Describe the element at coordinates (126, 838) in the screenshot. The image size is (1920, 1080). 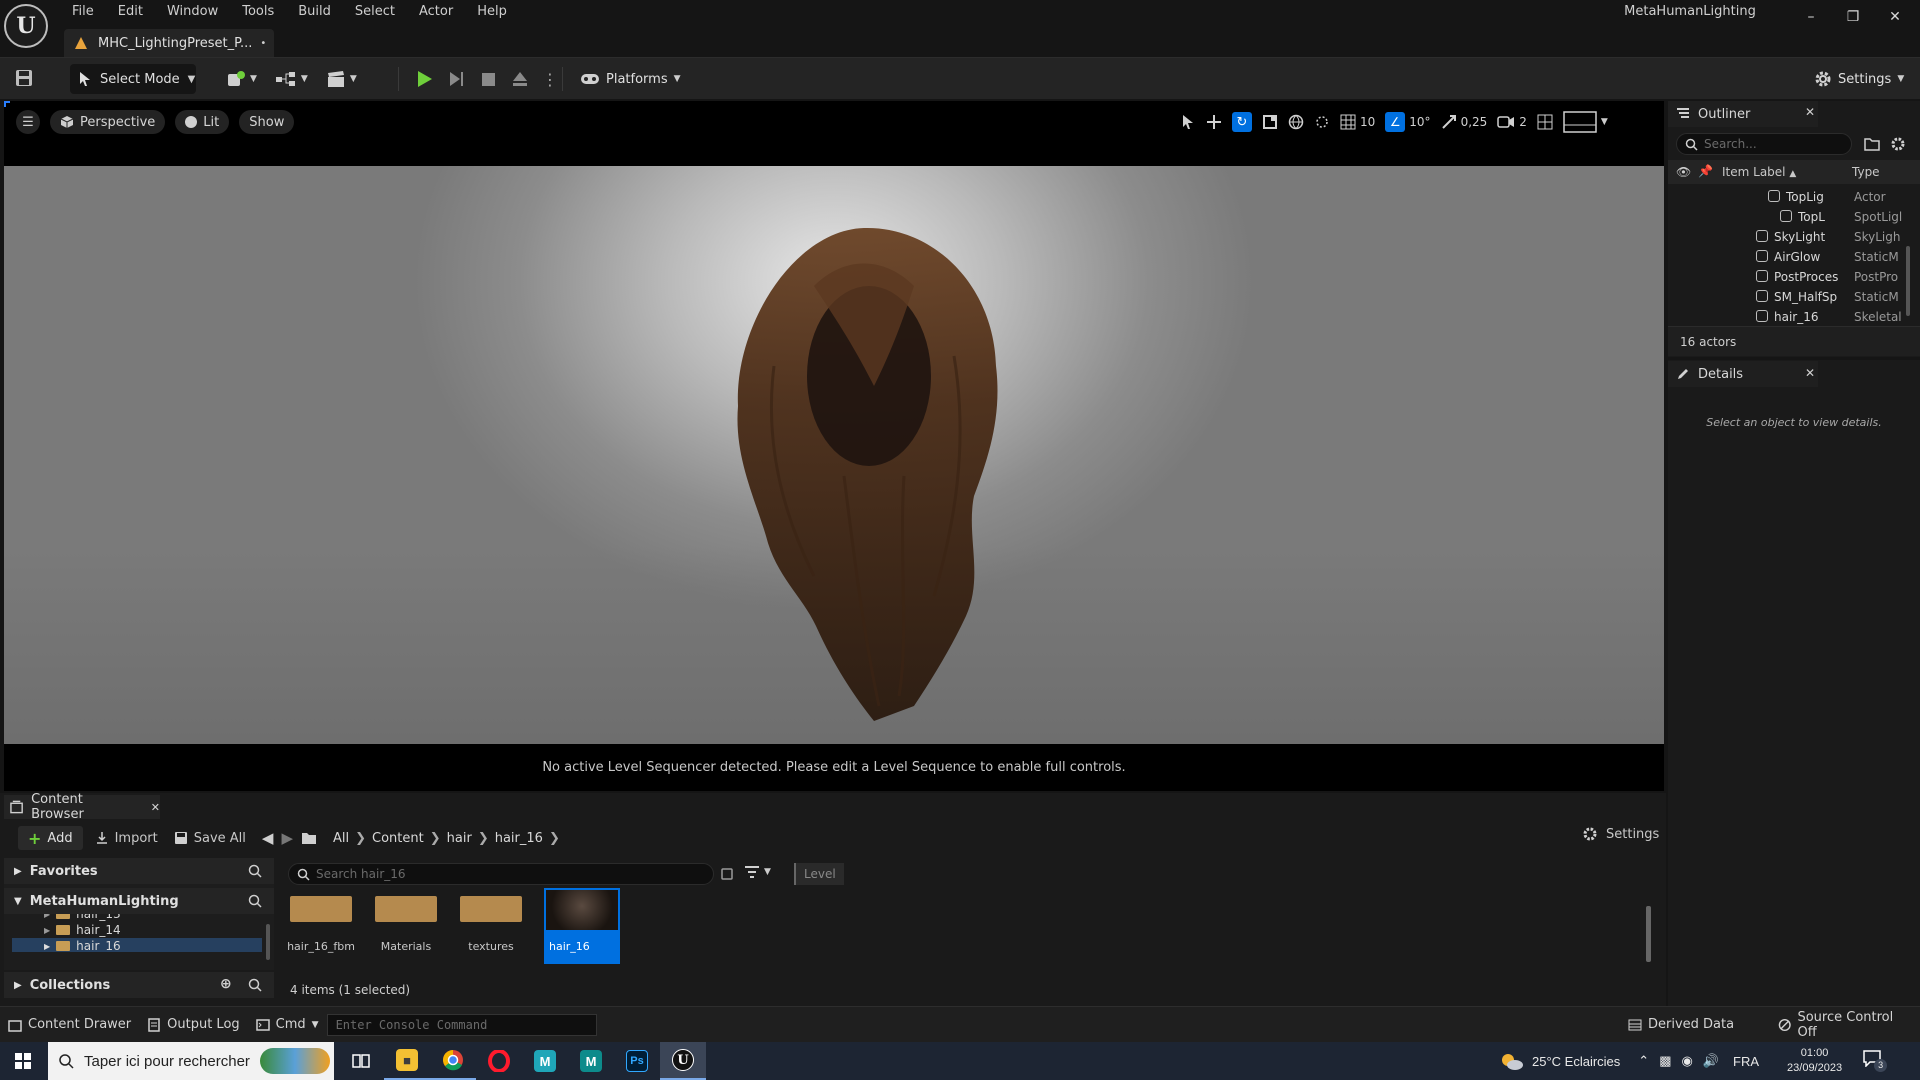
I see `import-button: Import` at that location.